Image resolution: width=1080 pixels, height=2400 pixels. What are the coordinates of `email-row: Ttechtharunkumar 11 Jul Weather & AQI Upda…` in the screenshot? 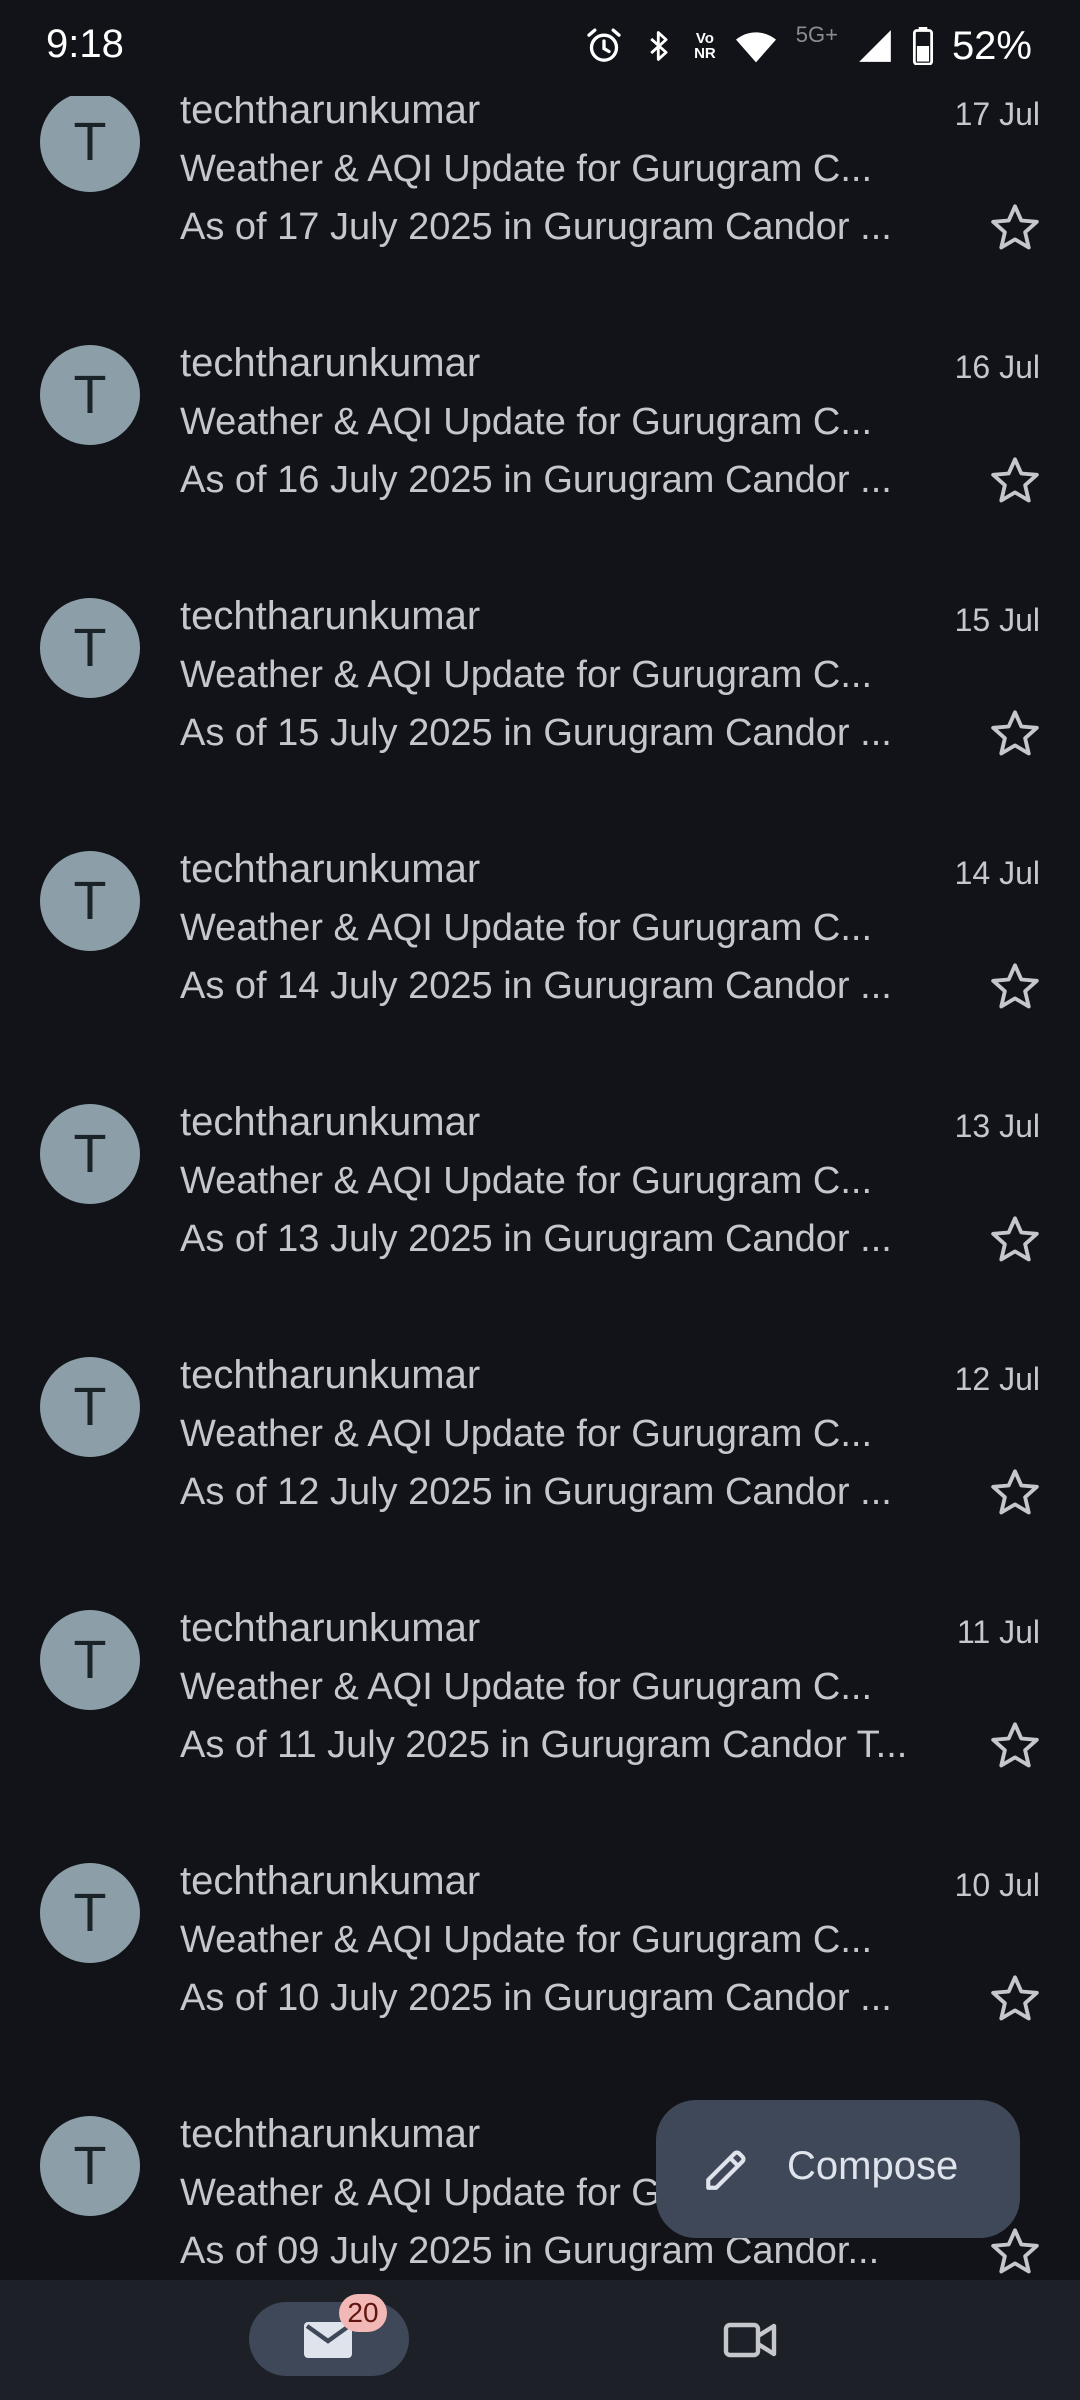 It's located at (540, 1734).